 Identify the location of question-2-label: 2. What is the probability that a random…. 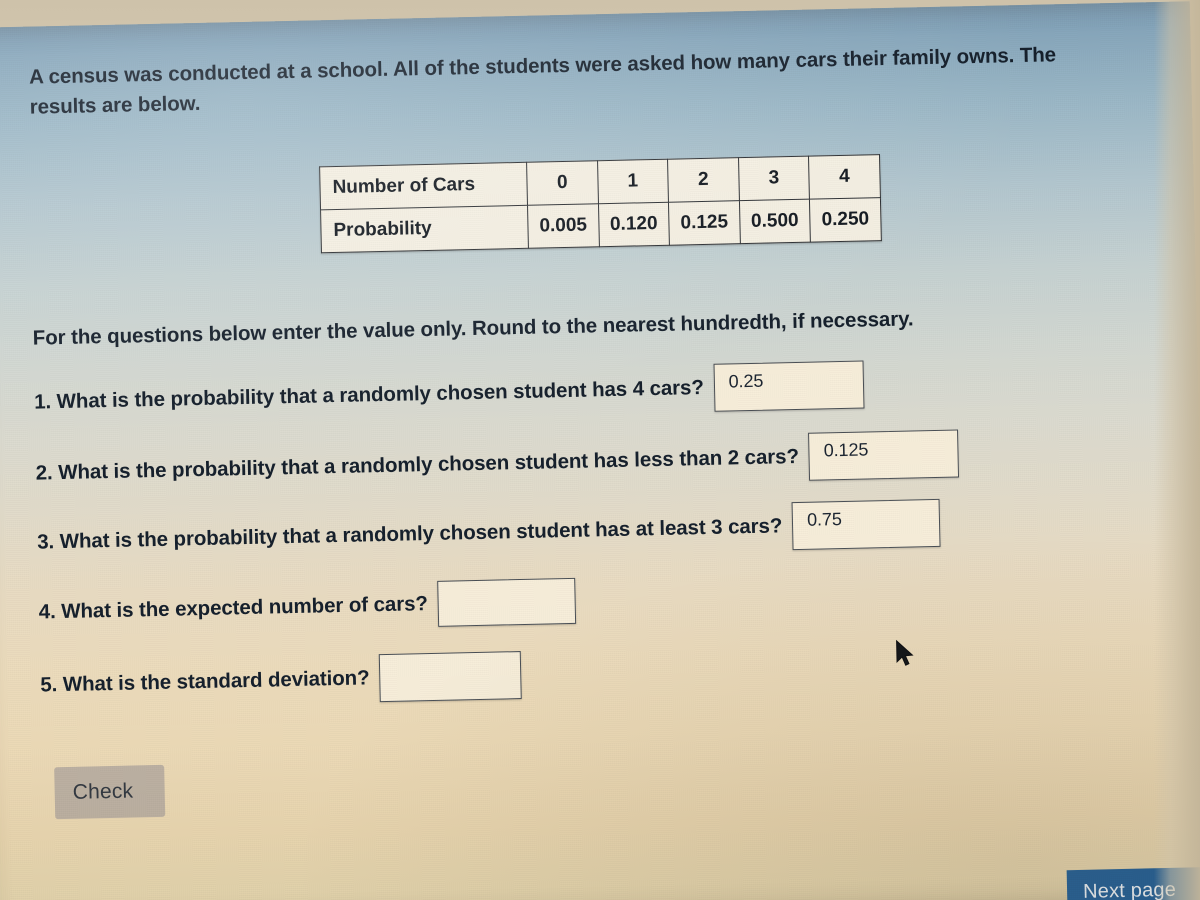
(417, 464).